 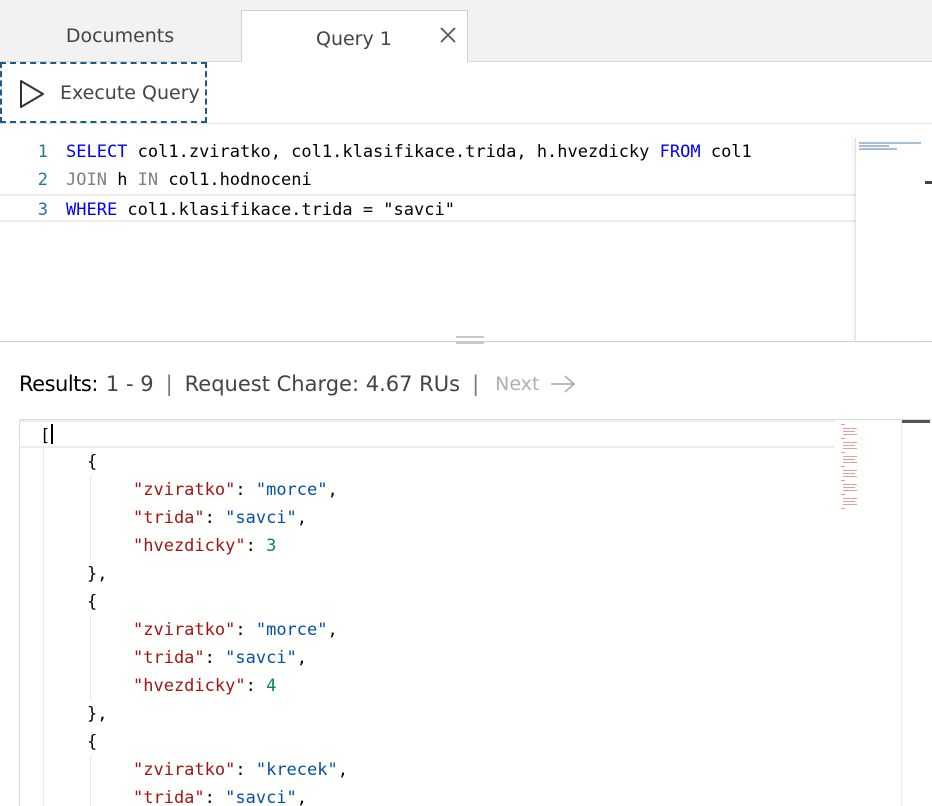 What do you see at coordinates (517, 384) in the screenshot?
I see `next-page-button: Next` at bounding box center [517, 384].